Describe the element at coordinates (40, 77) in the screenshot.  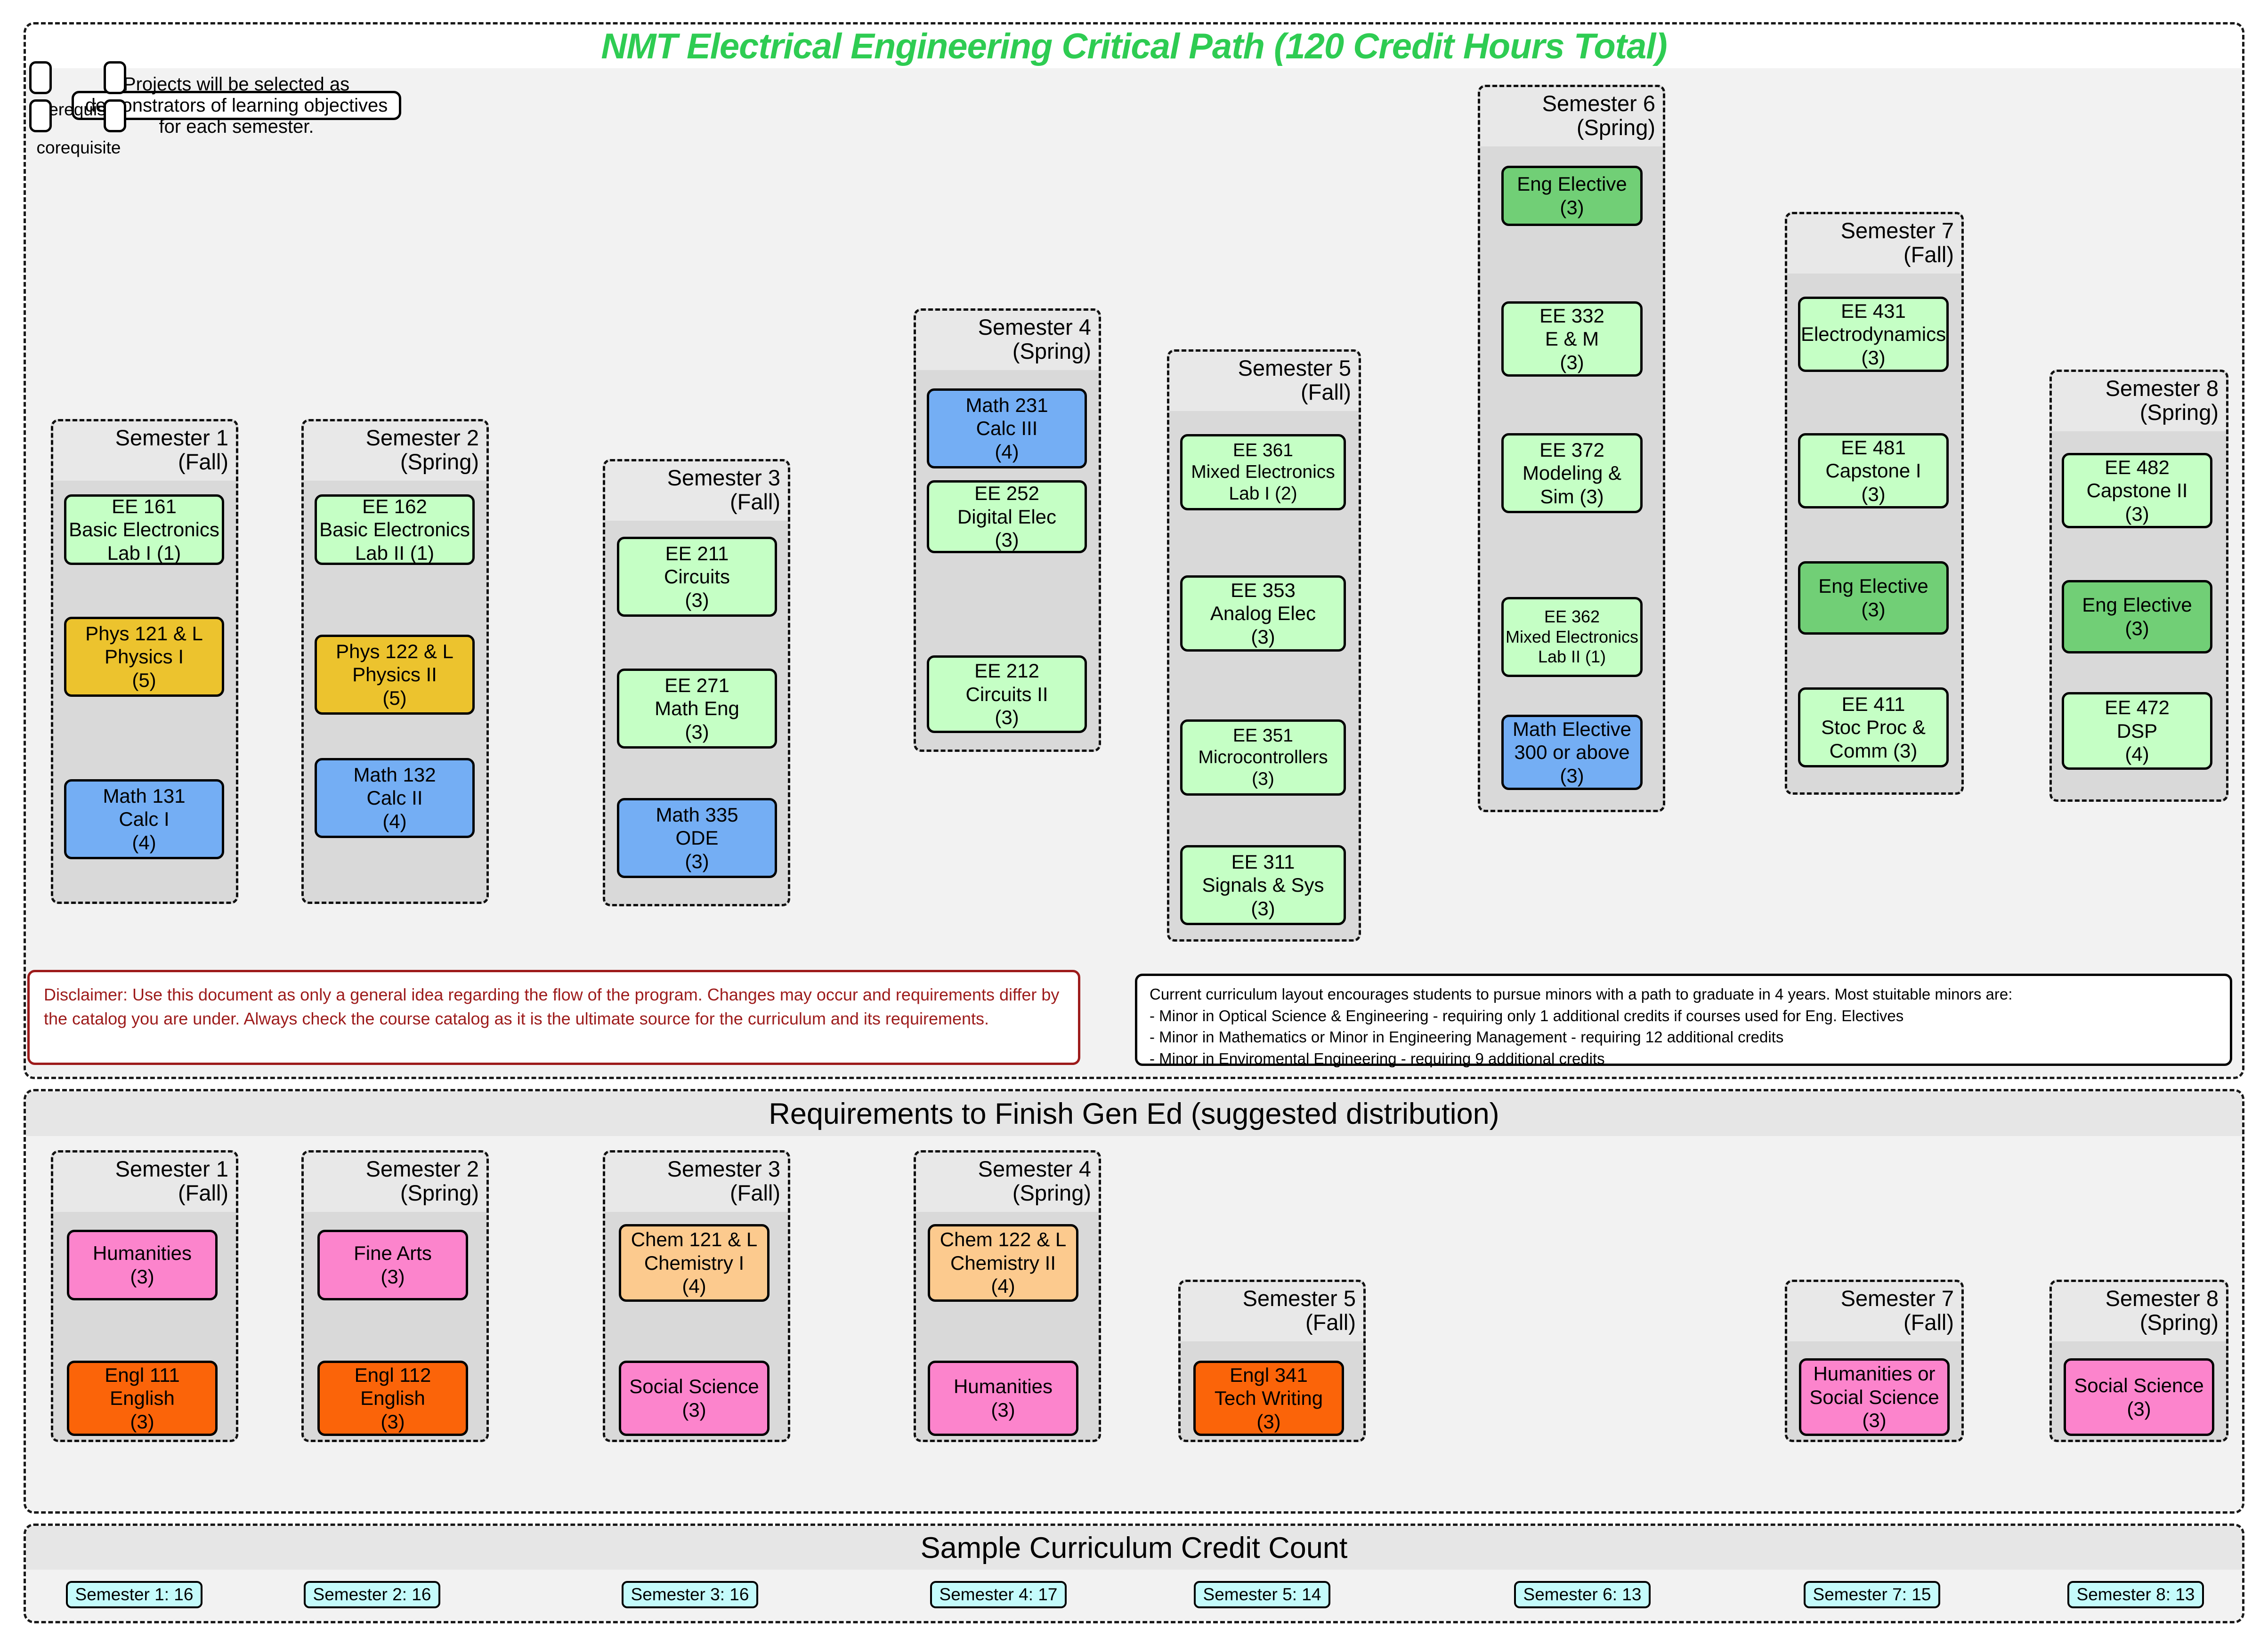
I see `legend-prereq-source-box` at that location.